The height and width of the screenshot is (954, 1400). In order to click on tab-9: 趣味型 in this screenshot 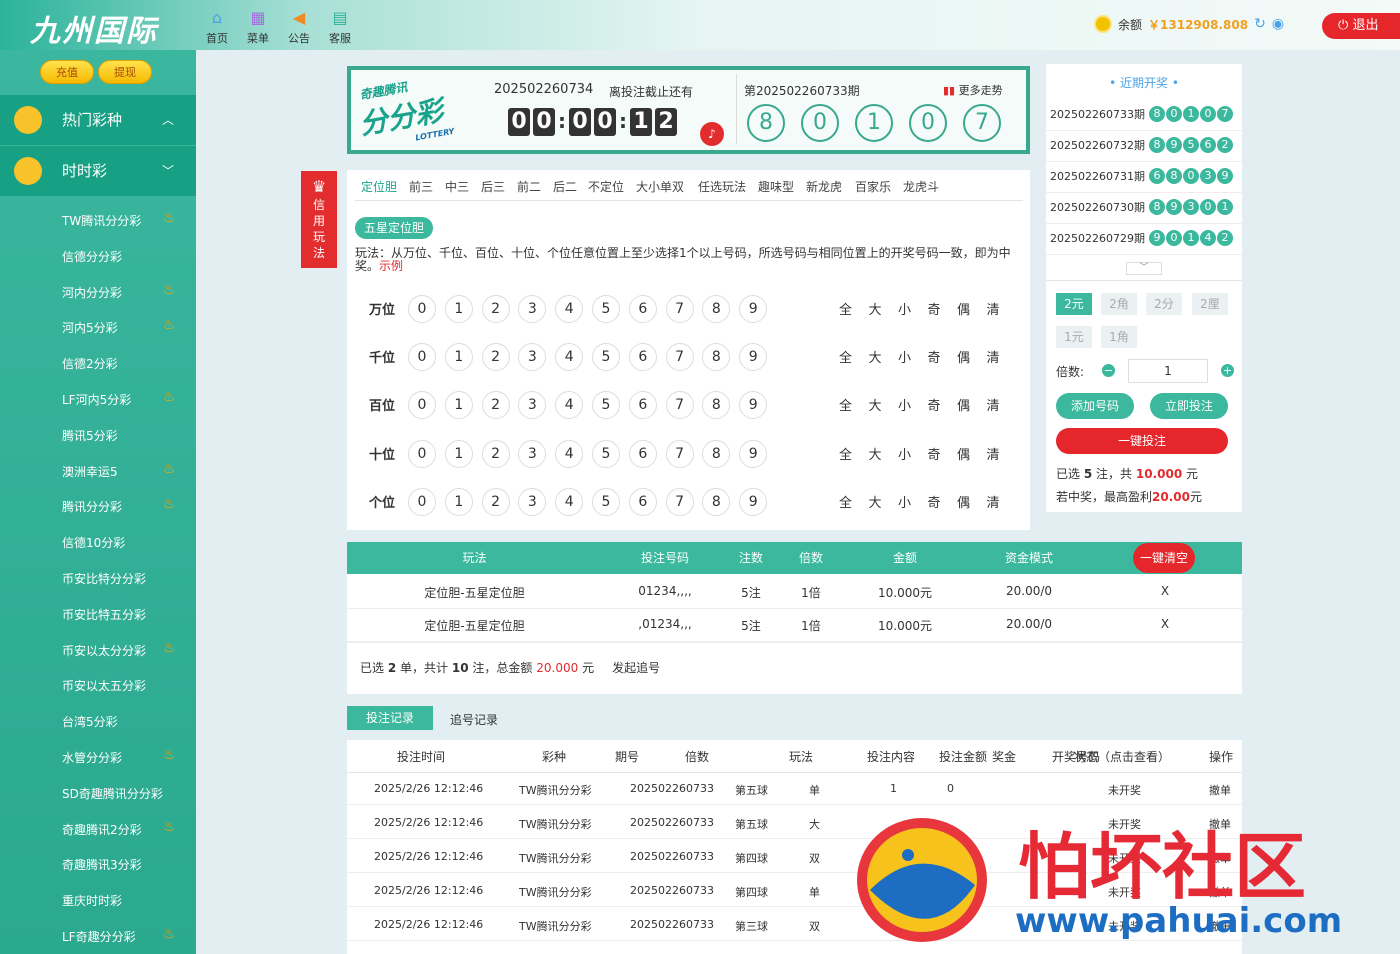, I will do `click(776, 186)`.